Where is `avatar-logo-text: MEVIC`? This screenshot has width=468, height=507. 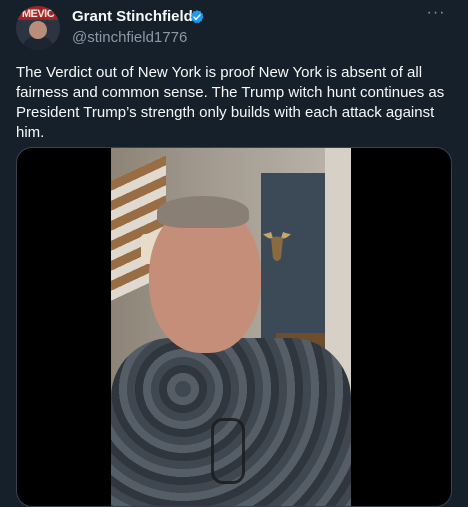 avatar-logo-text: MEVIC is located at coordinates (38, 14).